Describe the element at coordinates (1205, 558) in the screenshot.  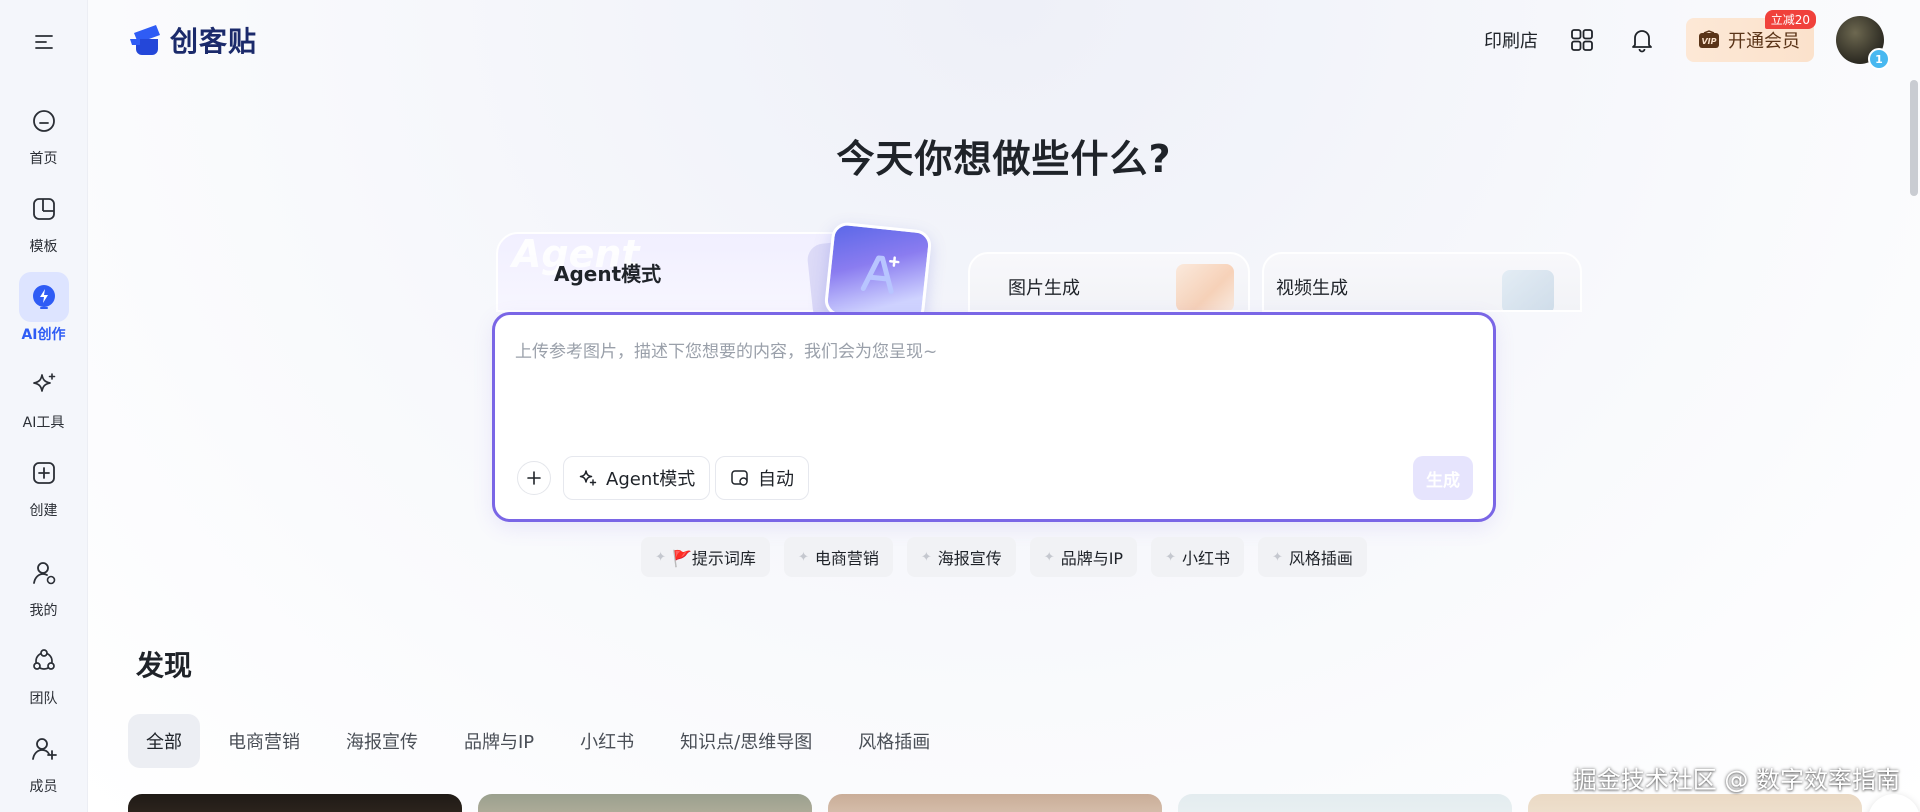
I see `suggestion-chip-label: 小红书` at that location.